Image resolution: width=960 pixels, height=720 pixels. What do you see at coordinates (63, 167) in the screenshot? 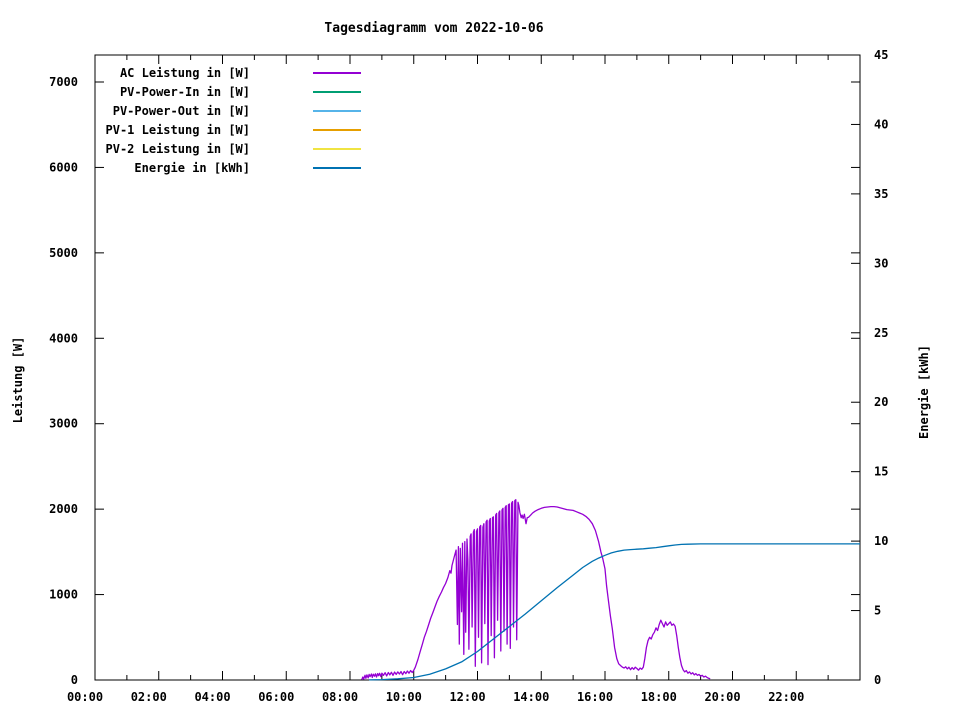
I see `y-left-tick-label: 6000` at bounding box center [63, 167].